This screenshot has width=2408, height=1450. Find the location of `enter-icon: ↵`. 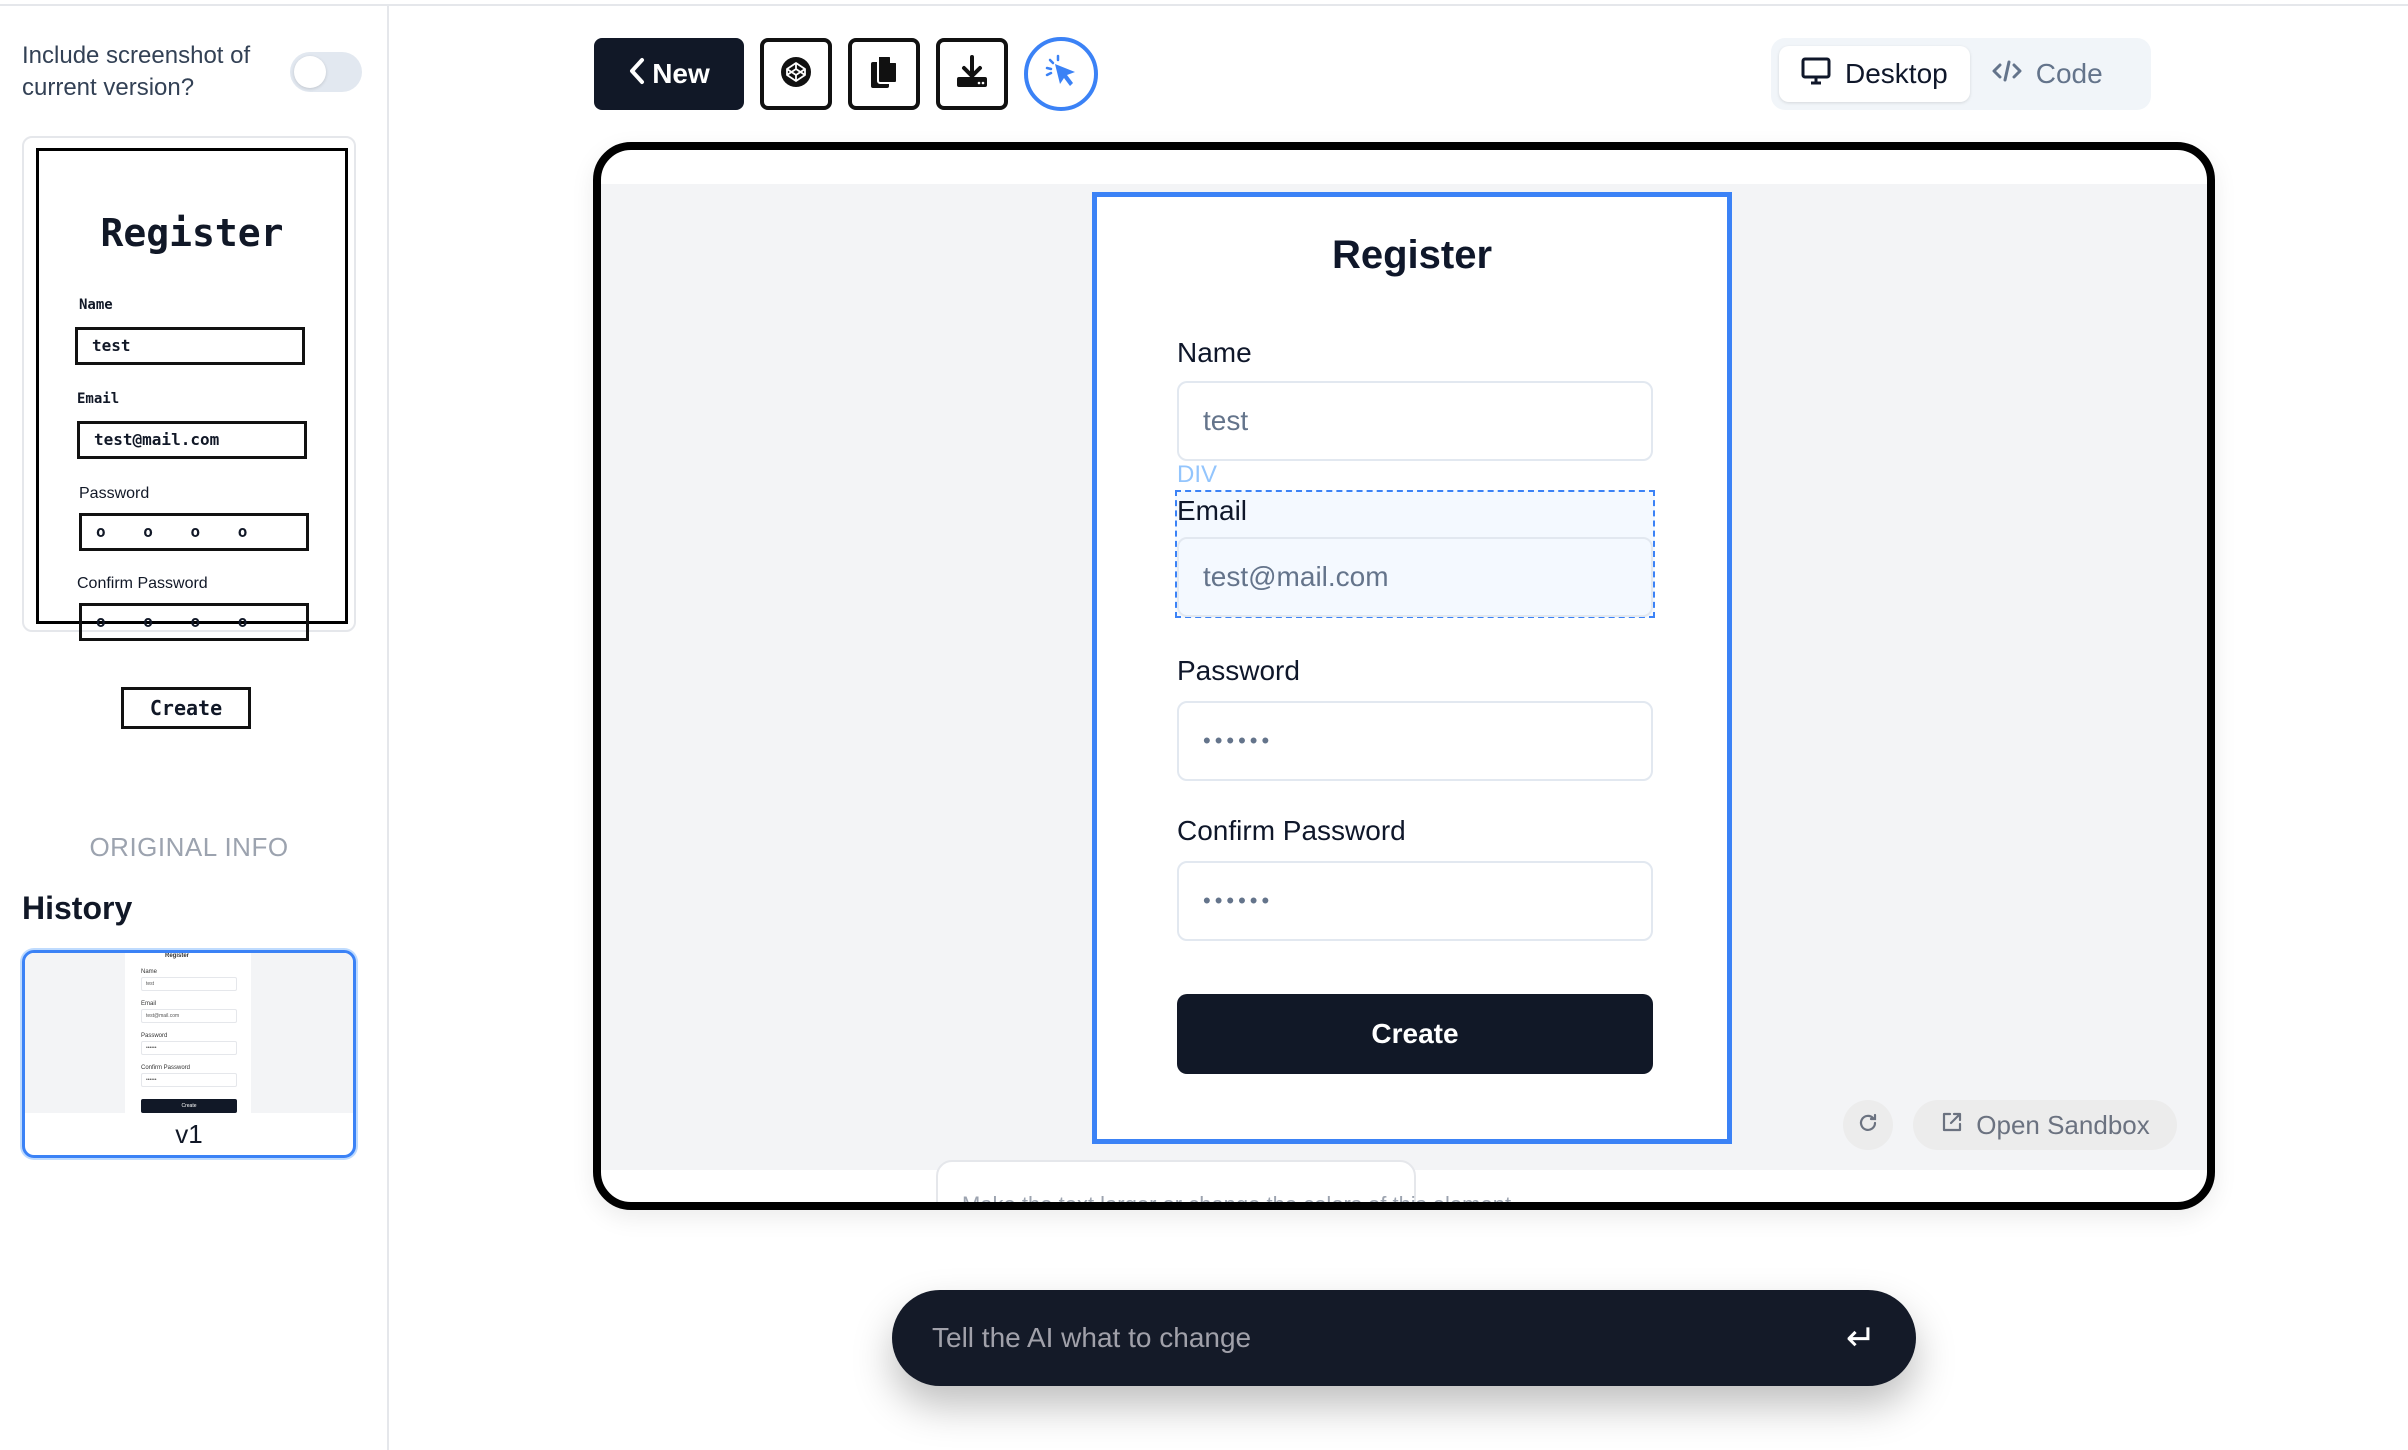

enter-icon: ↵ is located at coordinates (1861, 1338).